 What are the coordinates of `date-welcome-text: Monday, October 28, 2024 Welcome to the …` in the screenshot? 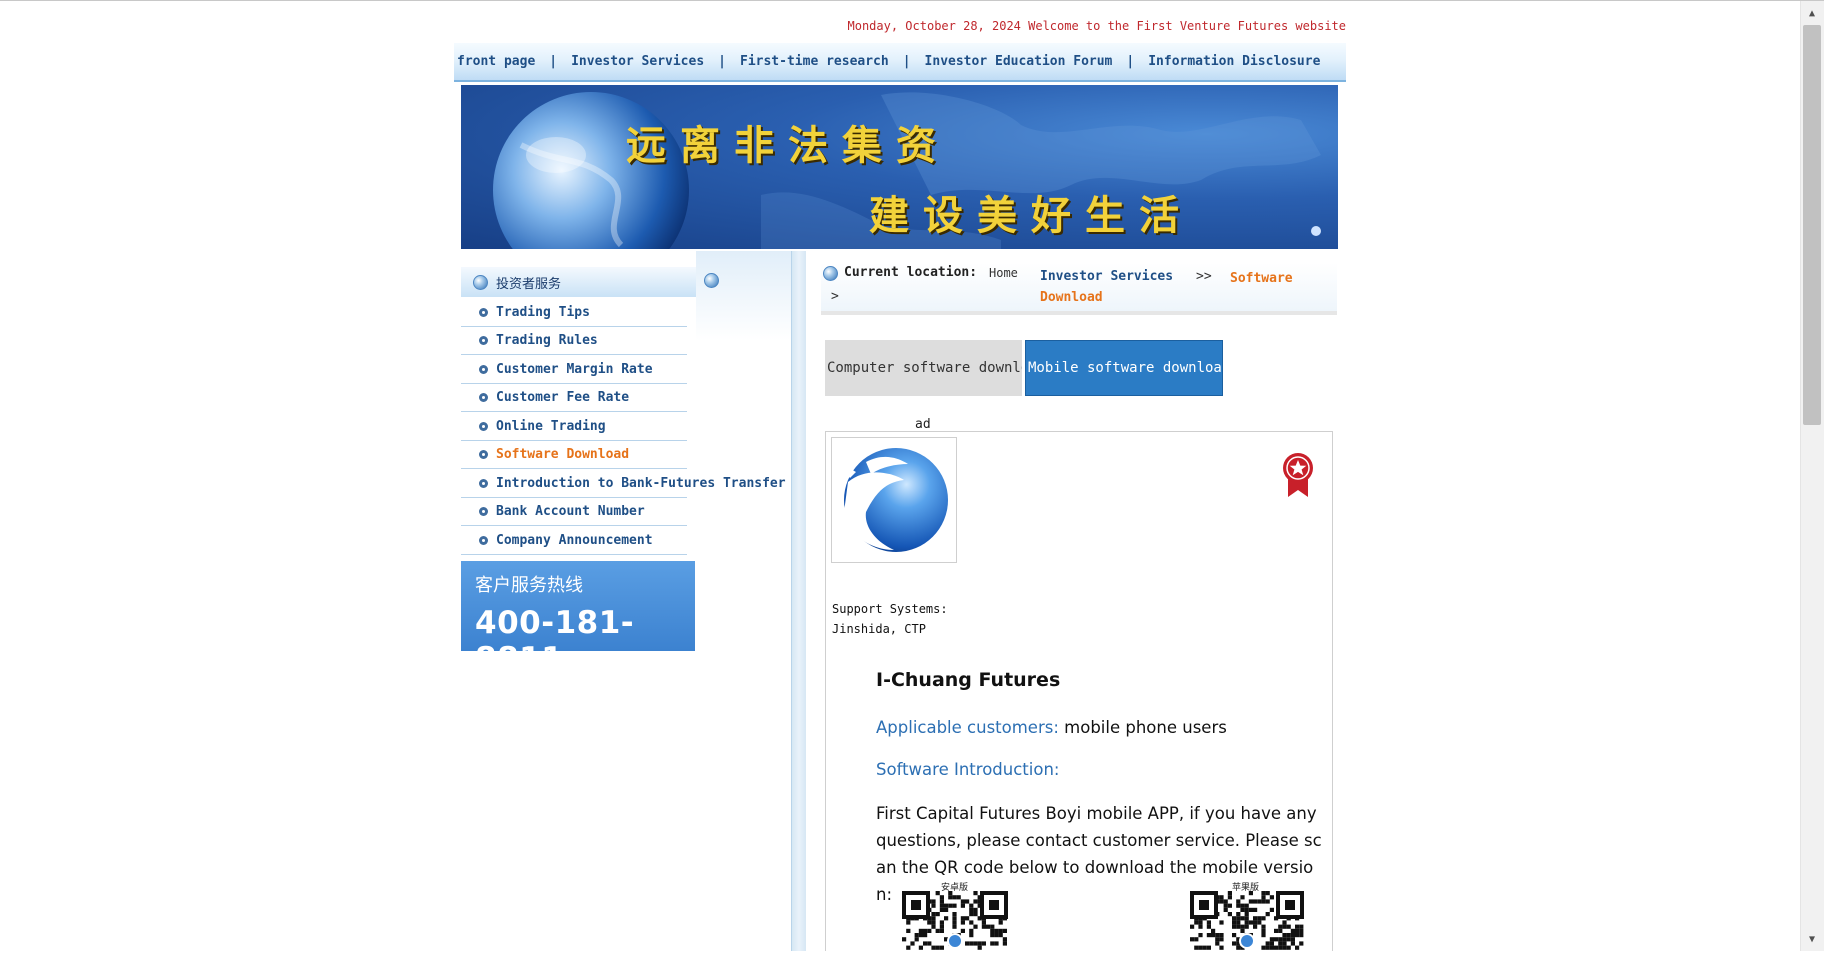 It's located at (1097, 26).